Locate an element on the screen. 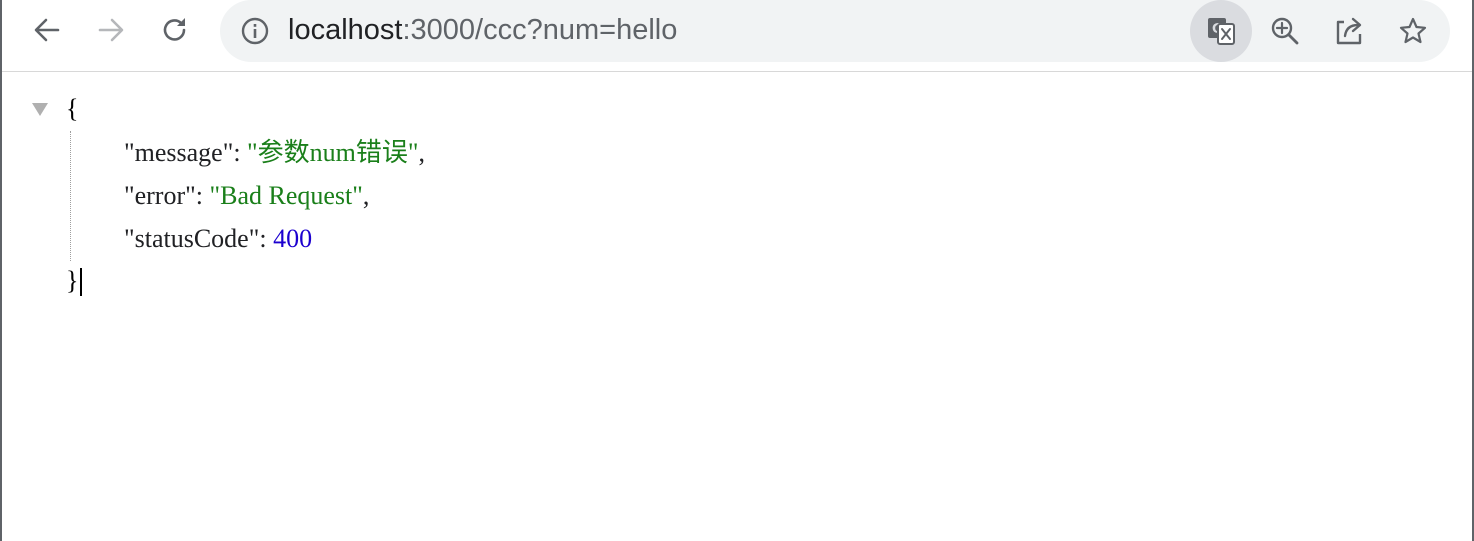 The image size is (1474, 541). share-icon is located at coordinates (1349, 31).